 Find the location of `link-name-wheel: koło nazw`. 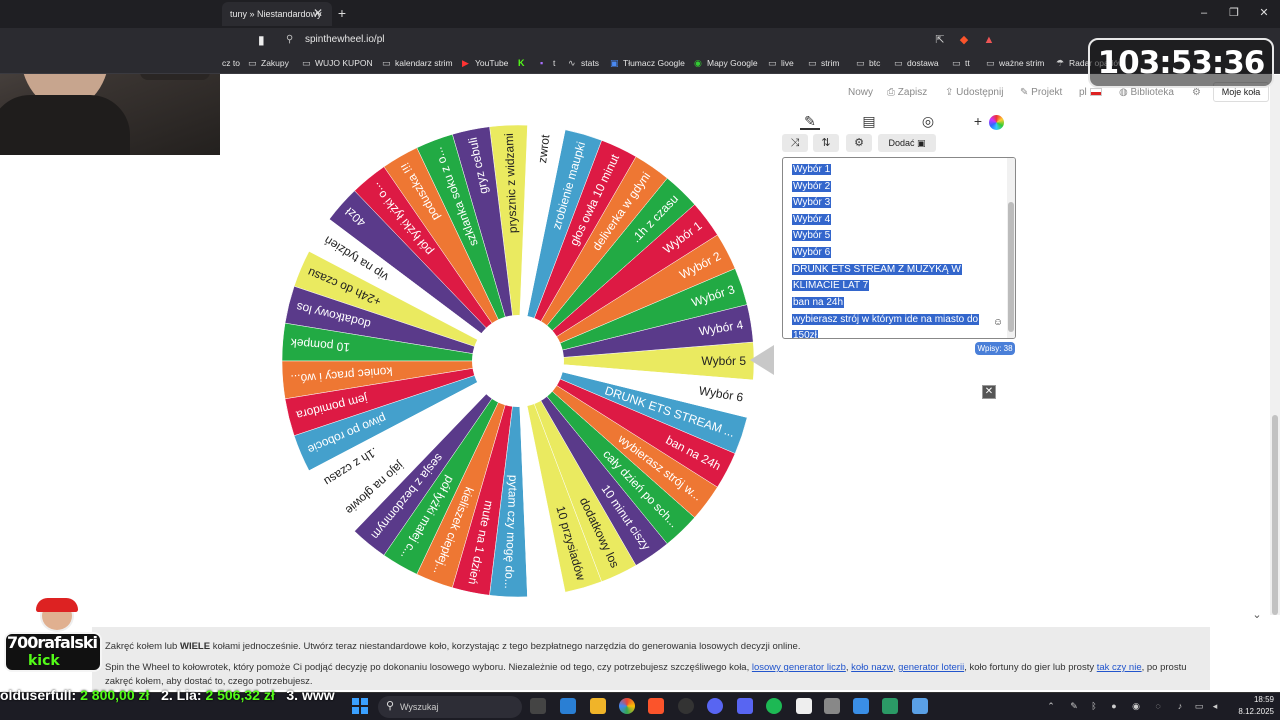

link-name-wheel: koło nazw is located at coordinates (872, 667).